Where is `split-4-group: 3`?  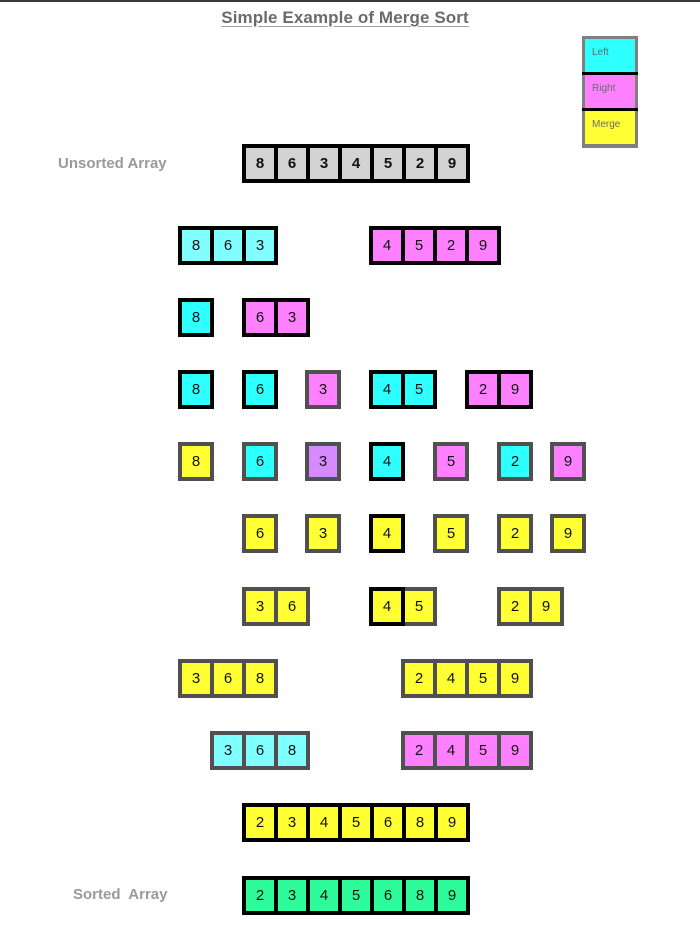 split-4-group: 3 is located at coordinates (323, 461).